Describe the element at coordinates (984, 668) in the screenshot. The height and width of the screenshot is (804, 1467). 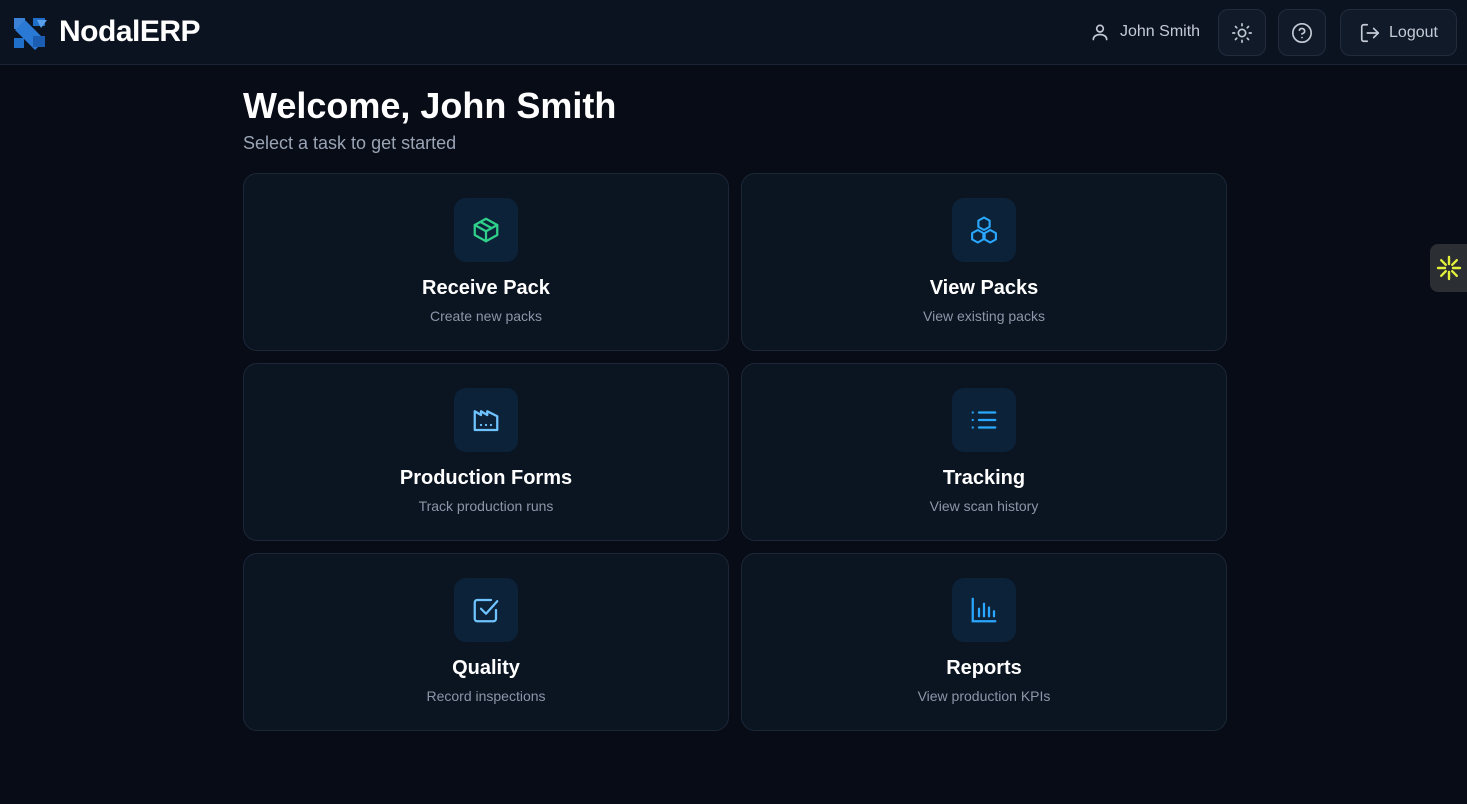
I see `task-title: Reports` at that location.